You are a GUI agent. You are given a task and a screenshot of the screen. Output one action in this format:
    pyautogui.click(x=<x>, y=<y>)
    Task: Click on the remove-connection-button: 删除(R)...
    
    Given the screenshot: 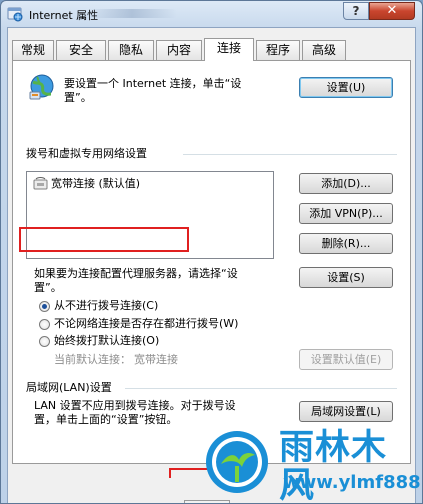 What is the action you would take?
    pyautogui.click(x=346, y=243)
    